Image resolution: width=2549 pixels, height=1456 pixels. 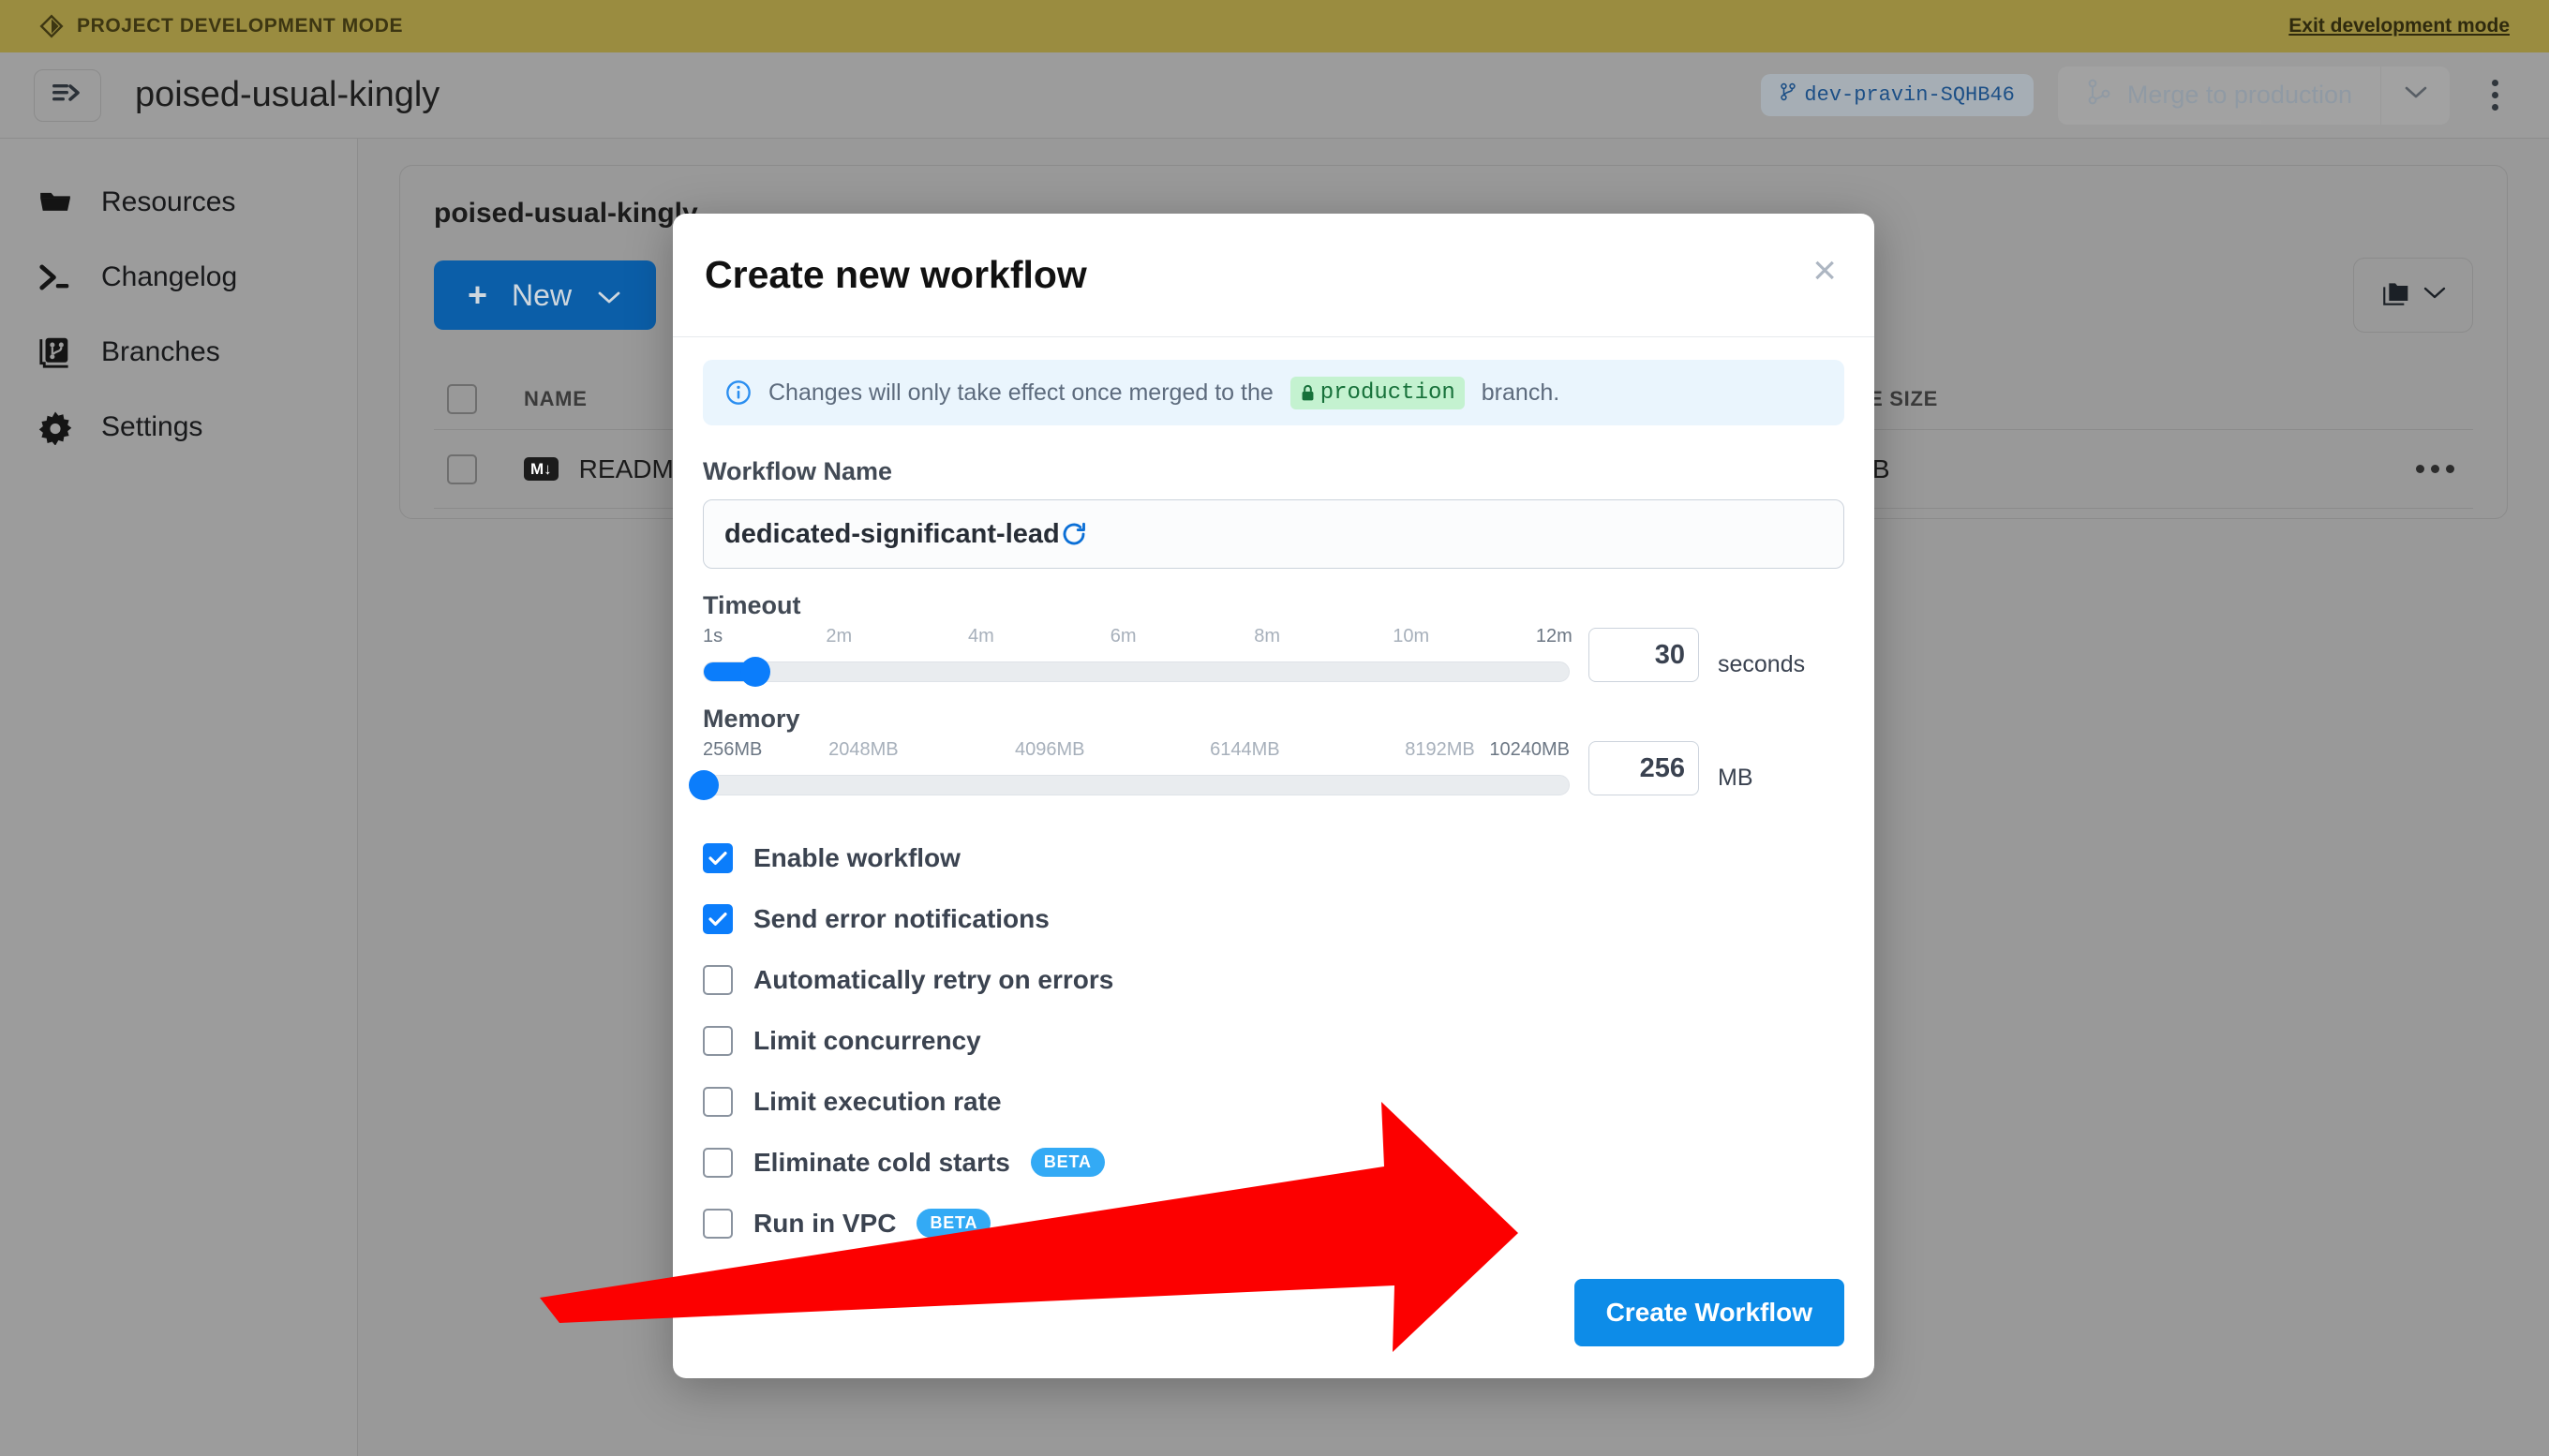 What do you see at coordinates (1909, 95) in the screenshot?
I see `branch-chip-label: dev-pravin-SQHB46` at bounding box center [1909, 95].